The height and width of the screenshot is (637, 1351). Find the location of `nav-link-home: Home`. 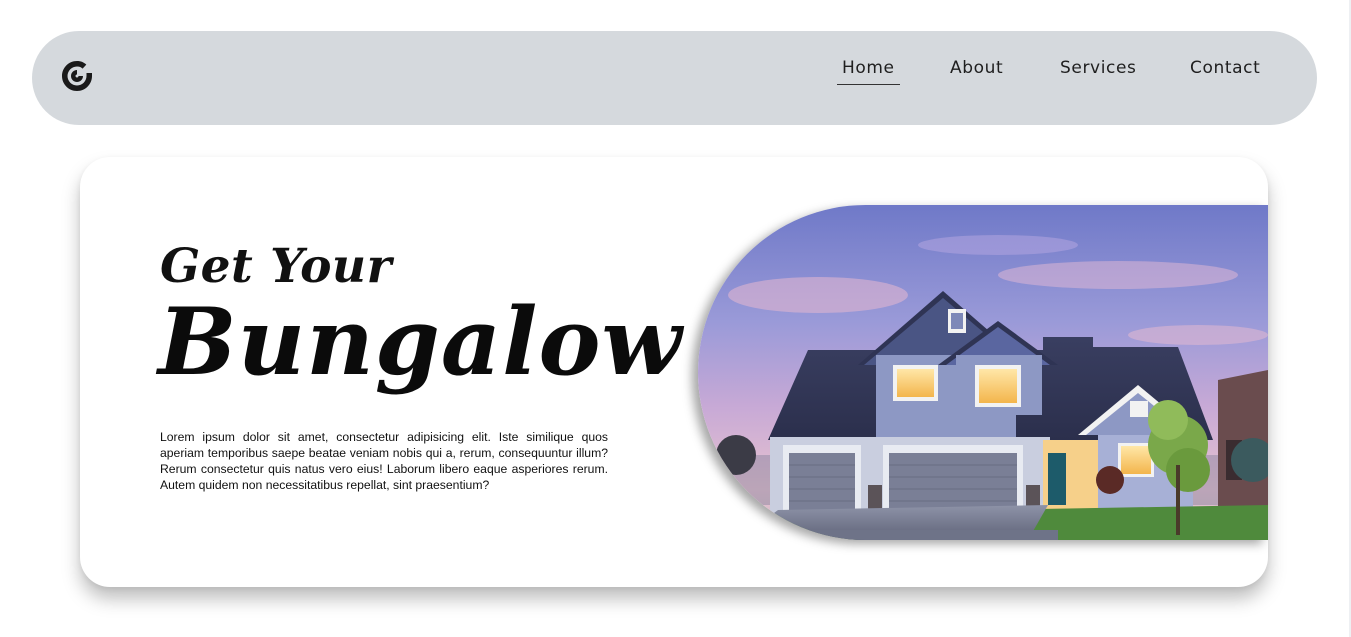

nav-link-home: Home is located at coordinates (868, 71).